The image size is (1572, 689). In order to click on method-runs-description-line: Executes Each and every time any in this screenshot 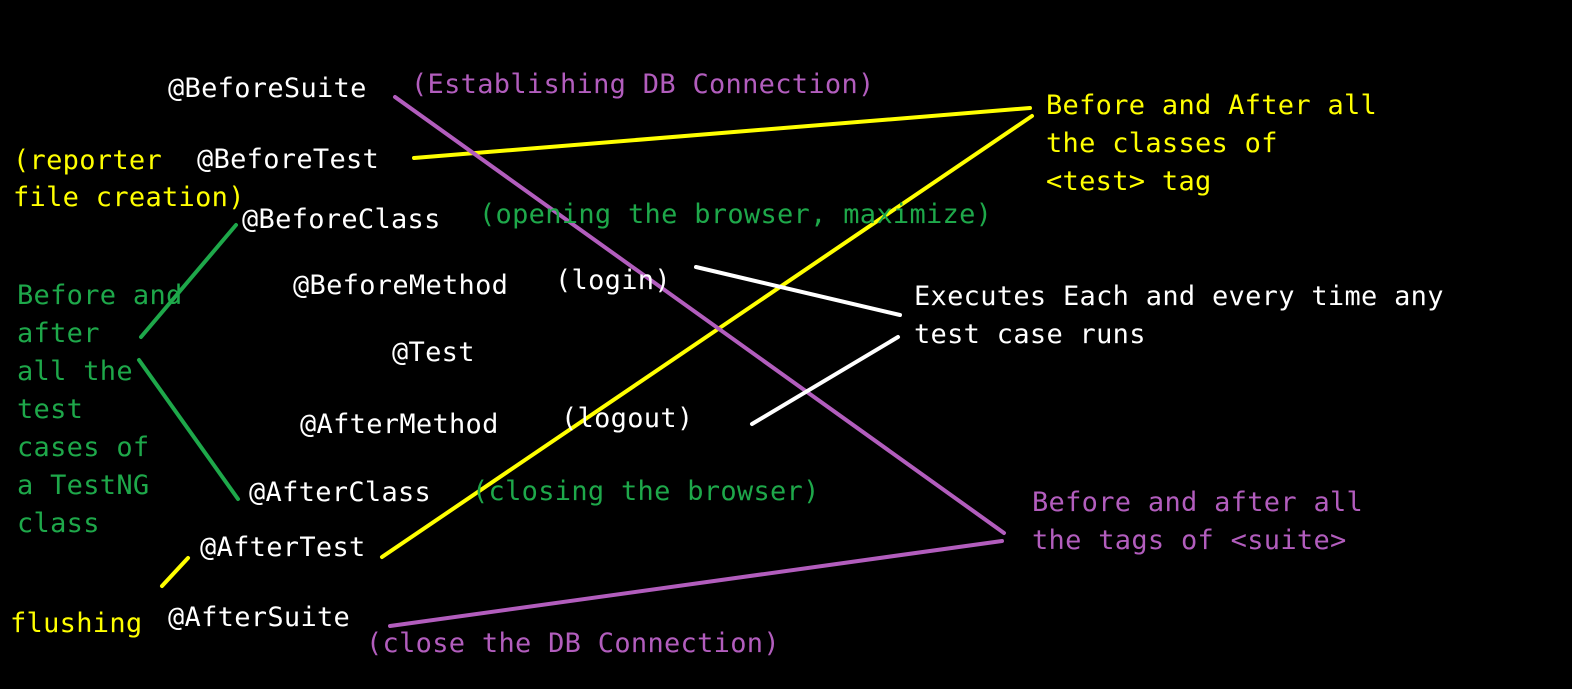, I will do `click(1179, 296)`.